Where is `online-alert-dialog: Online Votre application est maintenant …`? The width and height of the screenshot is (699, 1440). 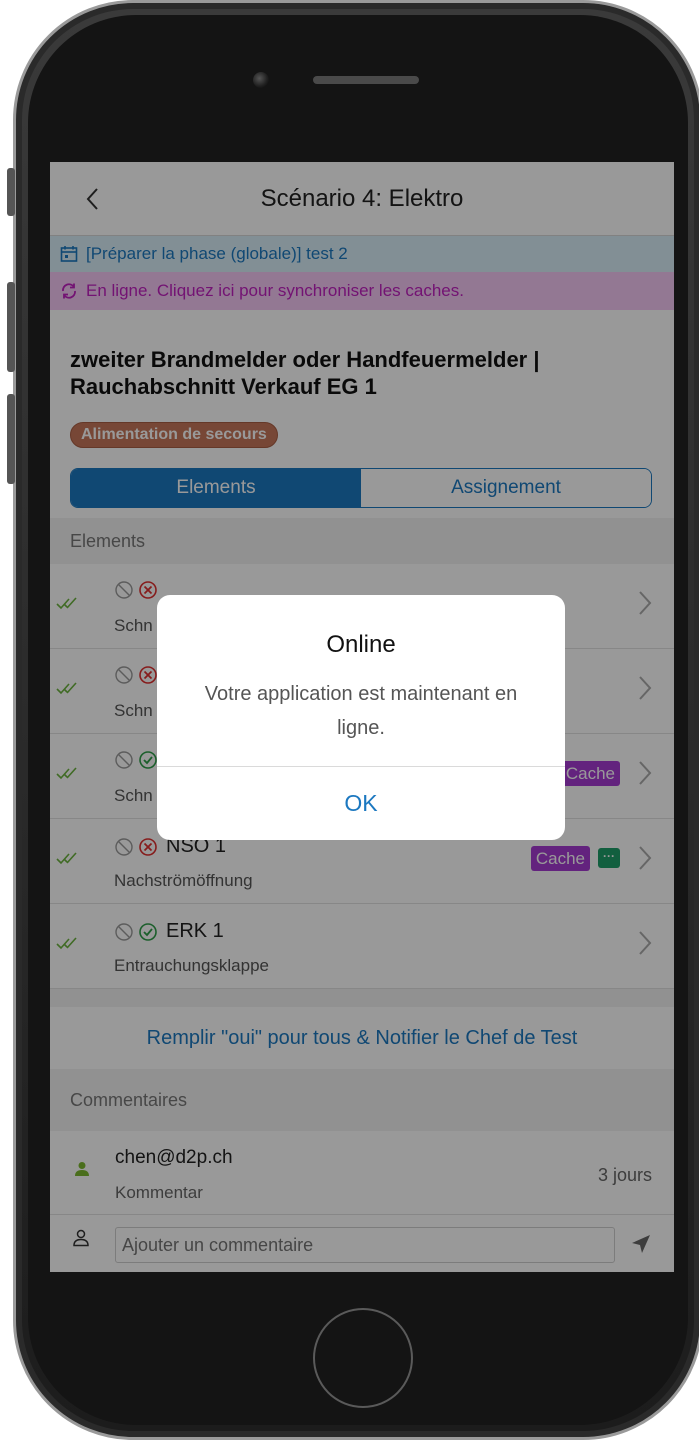 online-alert-dialog: Online Votre application est maintenant … is located at coordinates (361, 717).